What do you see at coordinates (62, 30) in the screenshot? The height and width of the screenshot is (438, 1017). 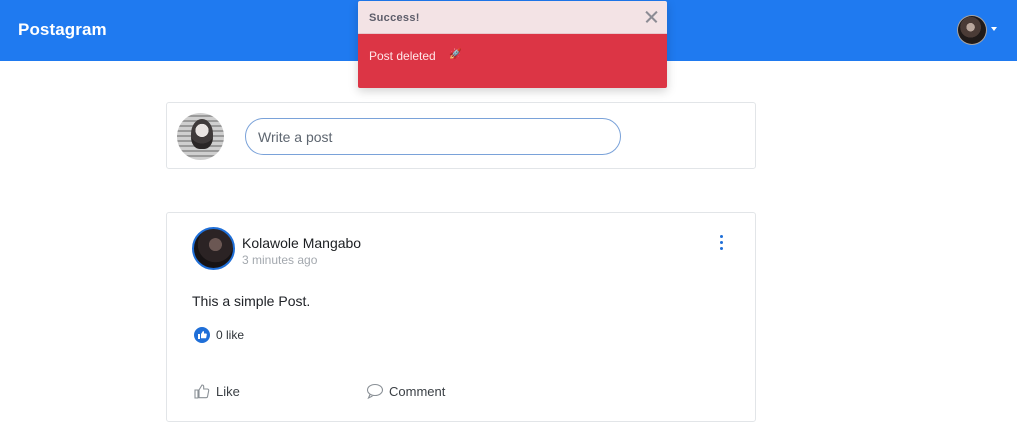 I see `brand-logo: Postagram` at bounding box center [62, 30].